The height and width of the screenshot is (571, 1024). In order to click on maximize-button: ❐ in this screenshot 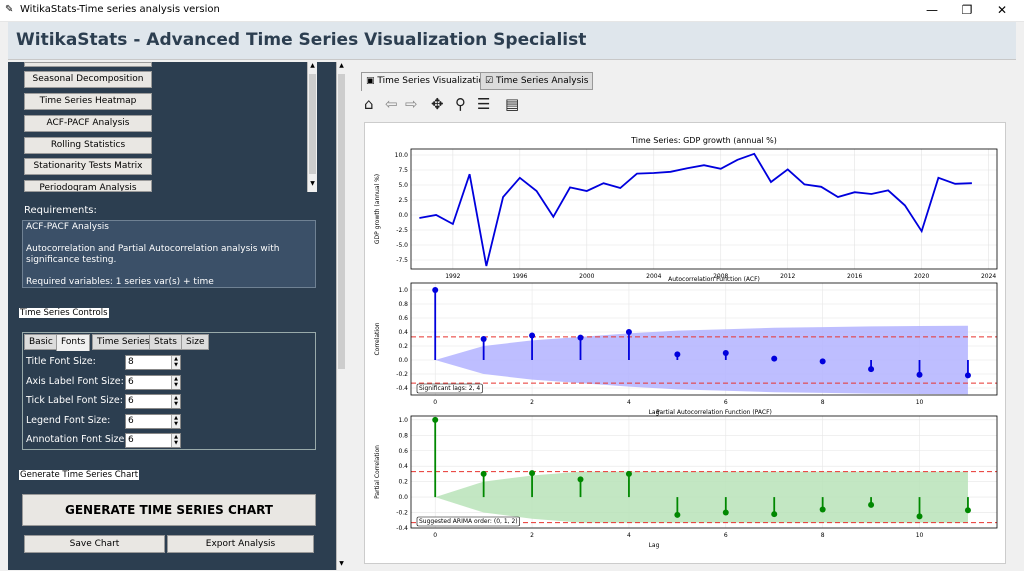, I will do `click(967, 11)`.